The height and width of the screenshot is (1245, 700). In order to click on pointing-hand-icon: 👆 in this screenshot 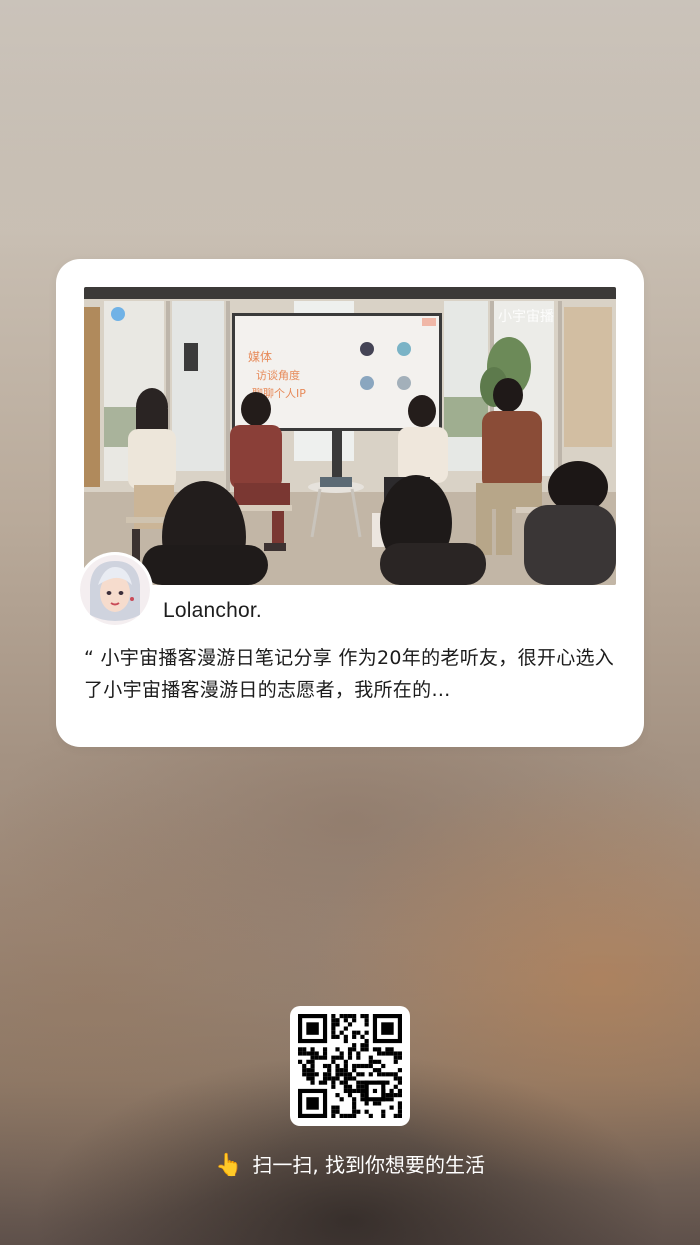, I will do `click(228, 1165)`.